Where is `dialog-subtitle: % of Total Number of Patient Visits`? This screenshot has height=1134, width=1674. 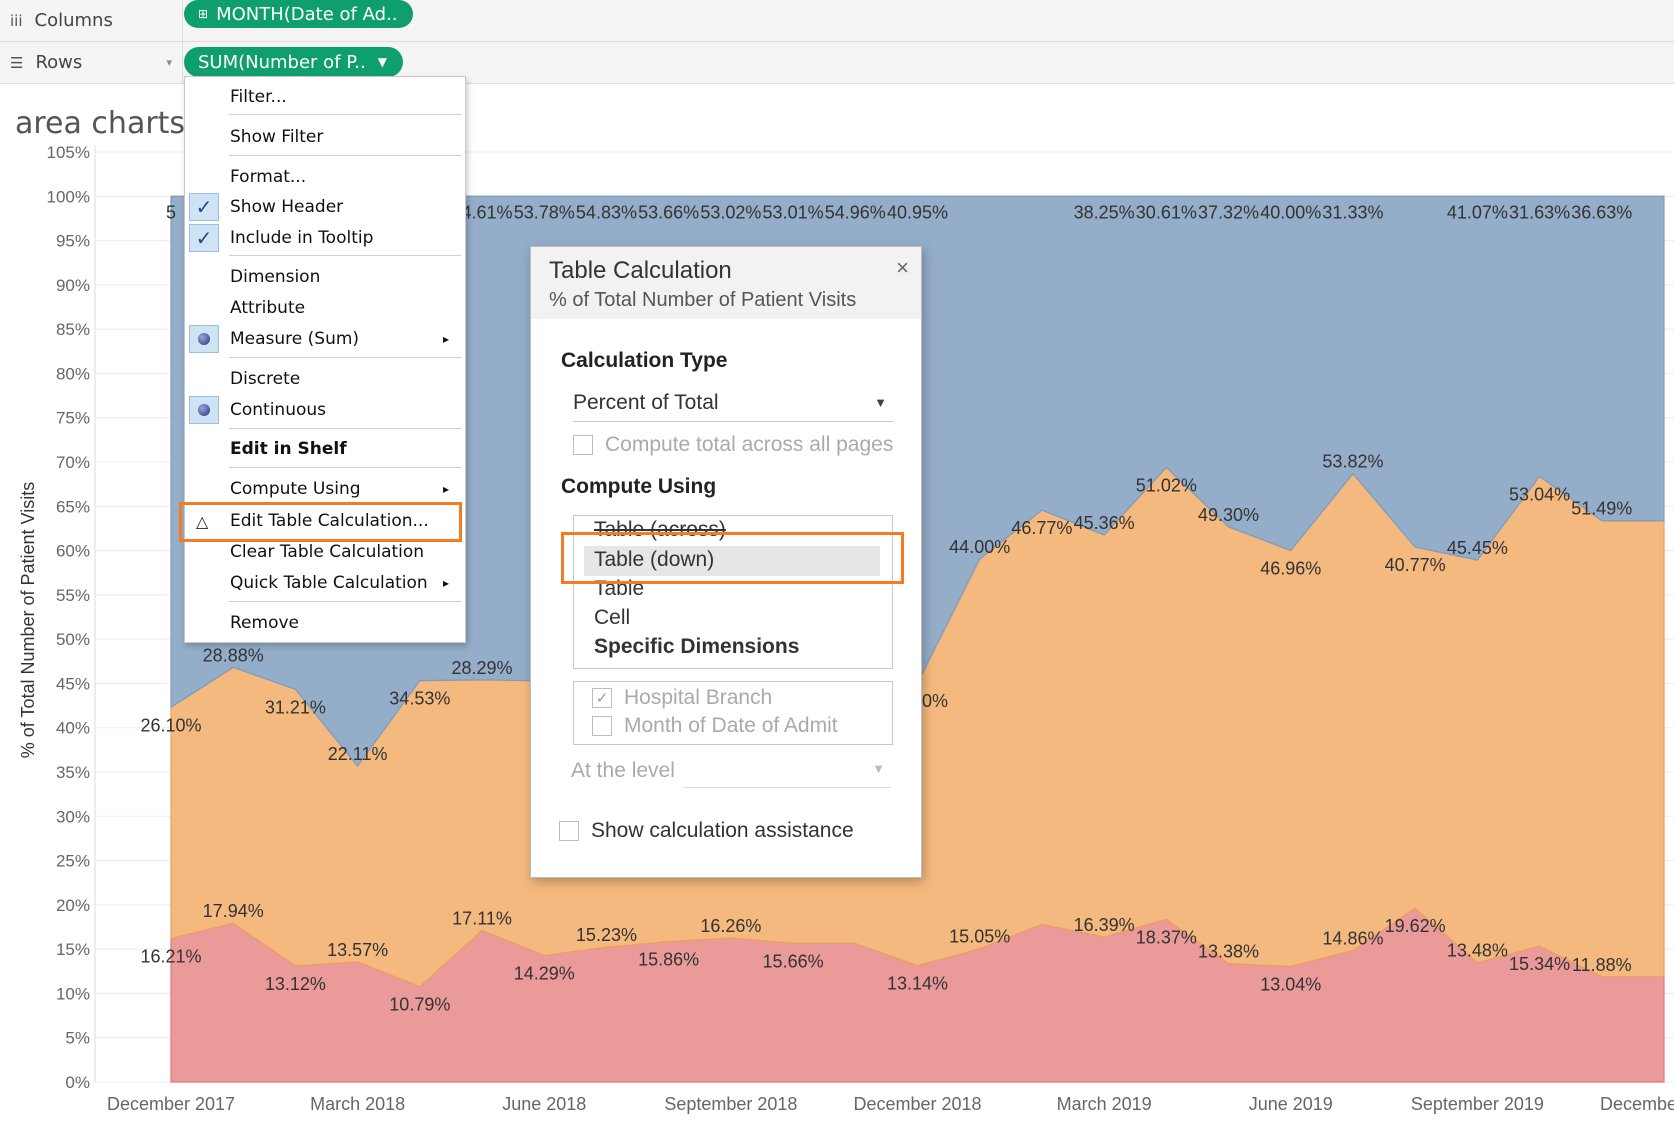 dialog-subtitle: % of Total Number of Patient Visits is located at coordinates (703, 300).